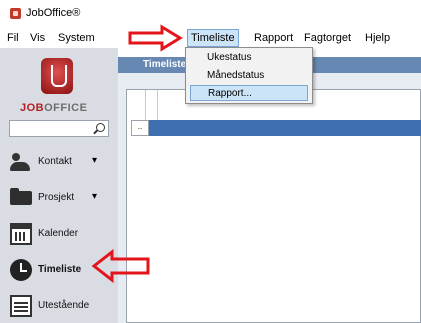 This screenshot has width=421, height=323. Describe the element at coordinates (37, 38) in the screenshot. I see `menu-vis: Vis` at that location.